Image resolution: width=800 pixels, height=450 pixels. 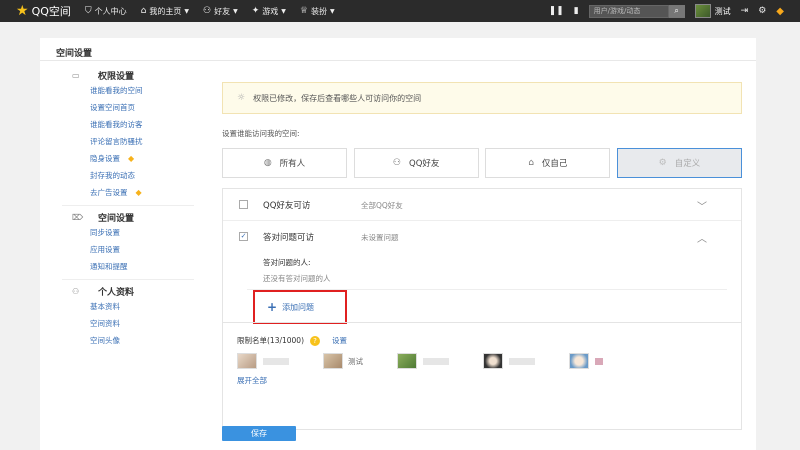 What do you see at coordinates (267, 163) in the screenshot?
I see `globe-icon: ◍` at bounding box center [267, 163].